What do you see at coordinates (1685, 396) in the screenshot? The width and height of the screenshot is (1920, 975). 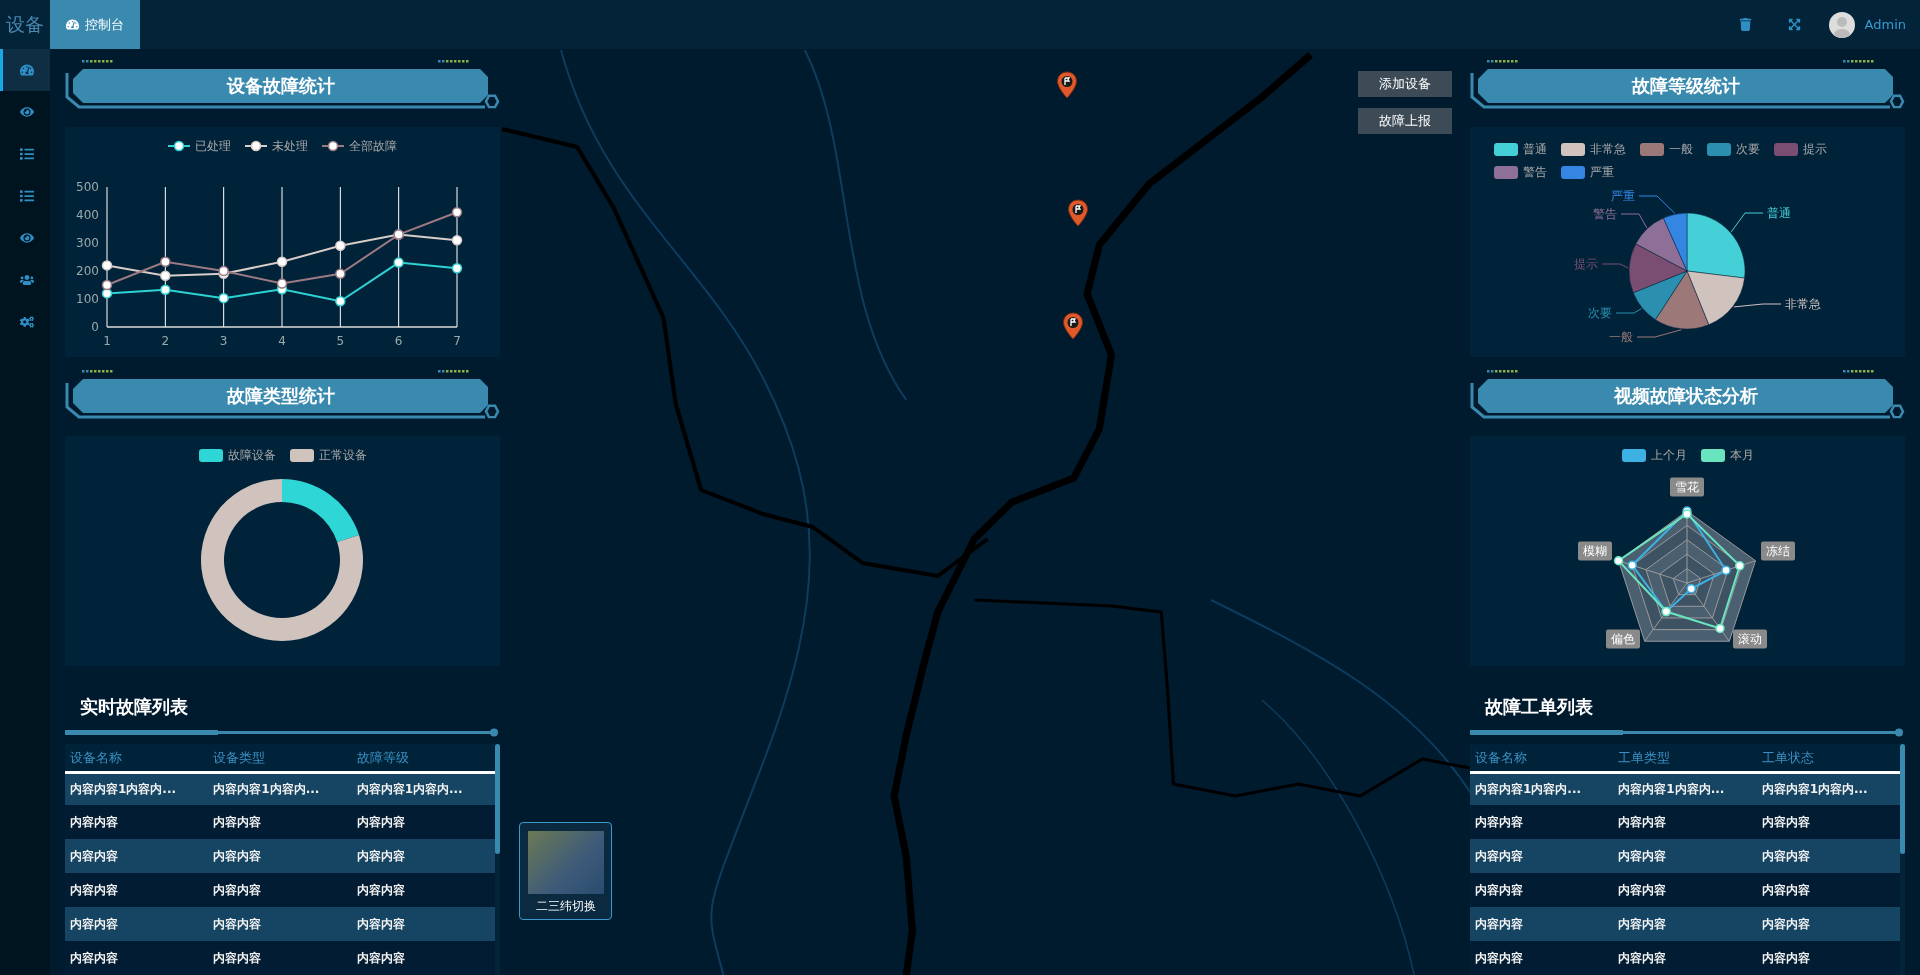 I see `panel-title: 视频故障状态分析` at bounding box center [1685, 396].